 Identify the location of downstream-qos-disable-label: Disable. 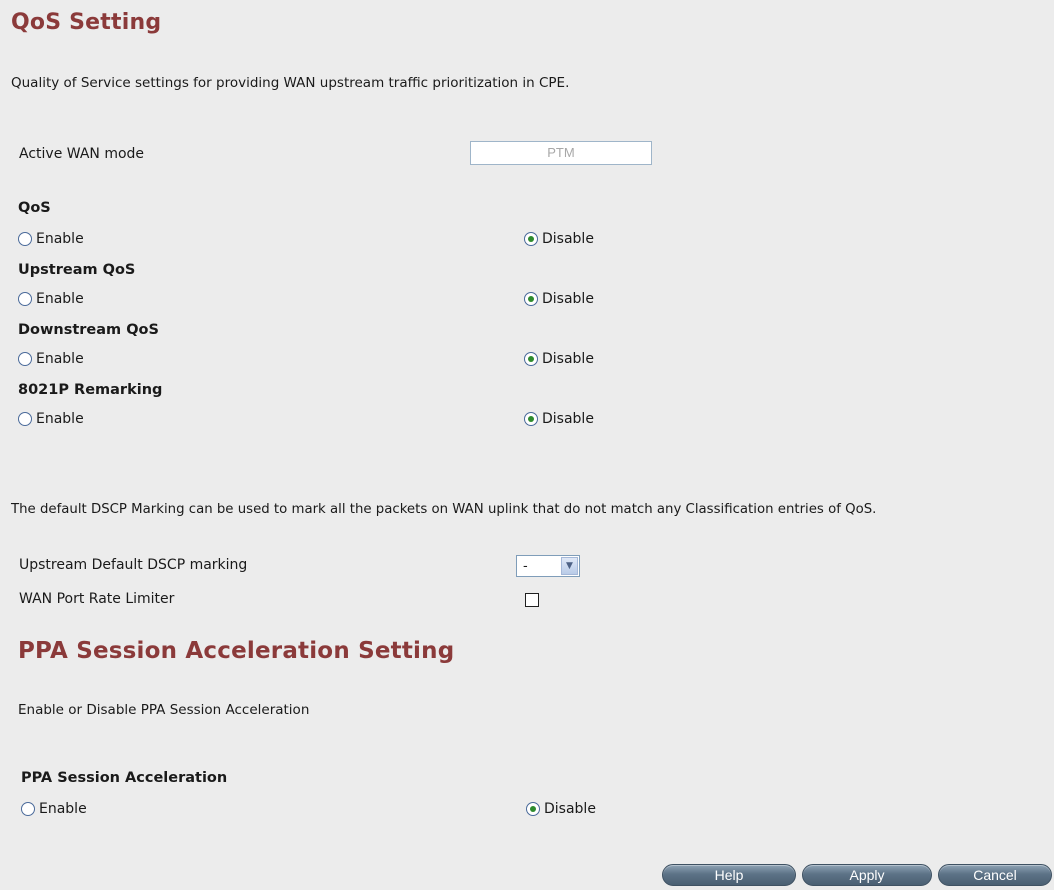
(568, 359).